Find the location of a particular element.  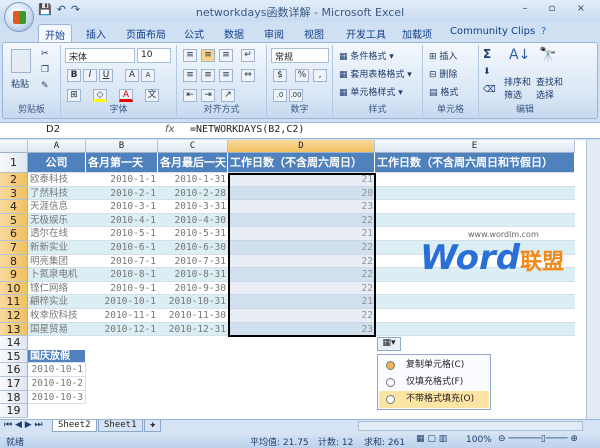

wrap-text-icon: ↵ is located at coordinates (248, 55).